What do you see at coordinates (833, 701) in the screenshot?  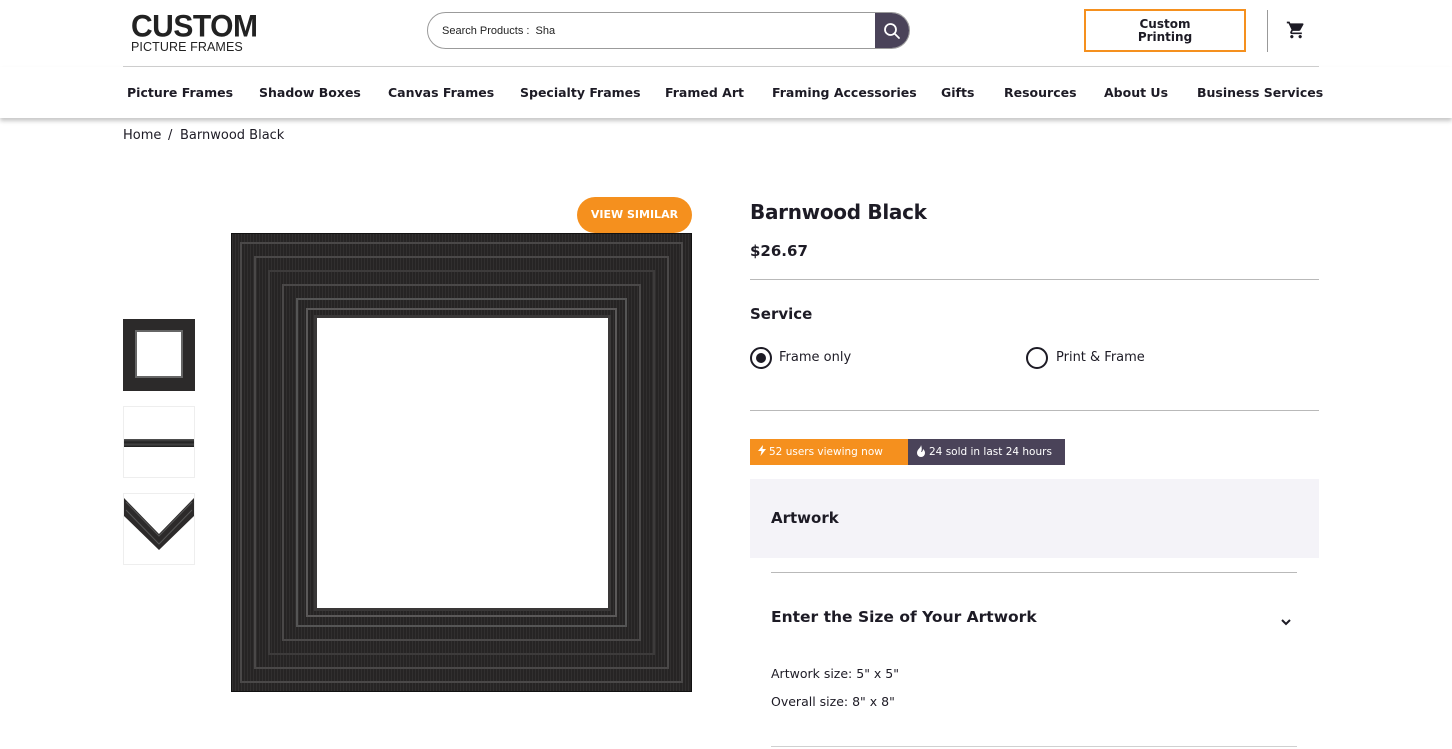 I see `overall-size-value: Overall size: 8" x 8"` at bounding box center [833, 701].